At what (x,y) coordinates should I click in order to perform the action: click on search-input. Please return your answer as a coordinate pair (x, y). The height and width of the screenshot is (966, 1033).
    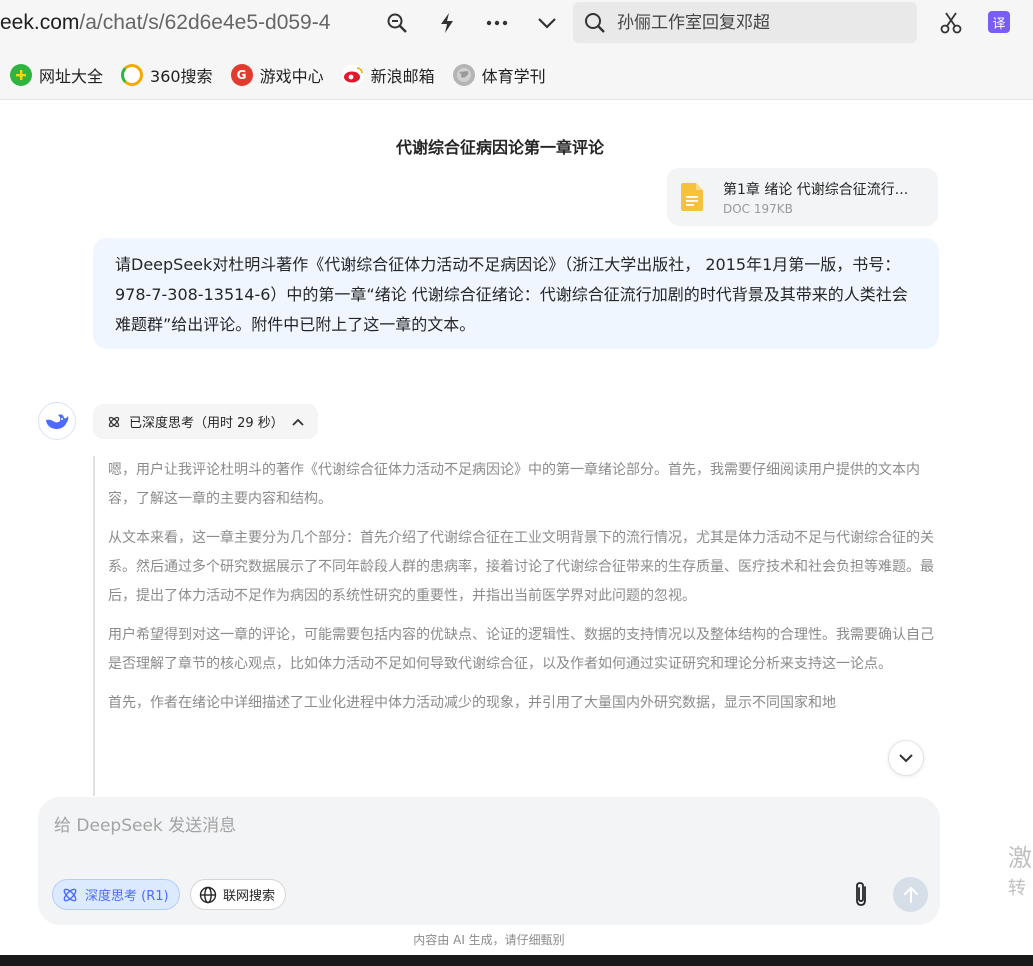
    Looking at the image, I should click on (757, 22).